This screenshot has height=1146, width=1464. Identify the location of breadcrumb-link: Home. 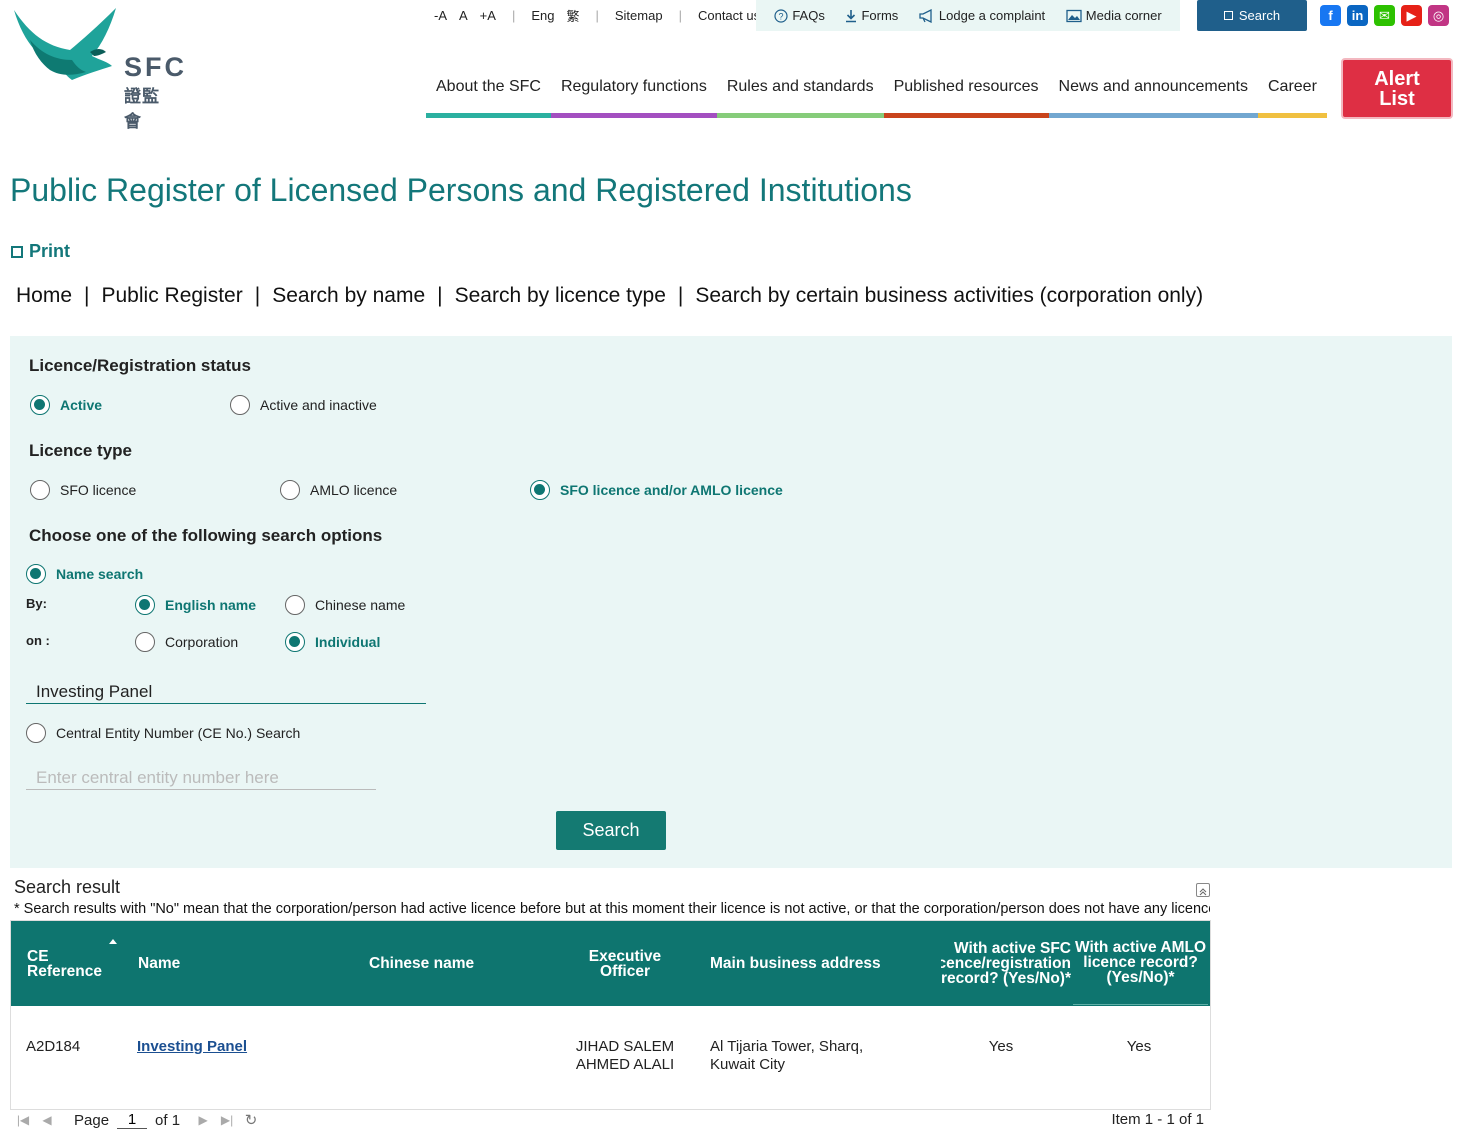
(44, 296).